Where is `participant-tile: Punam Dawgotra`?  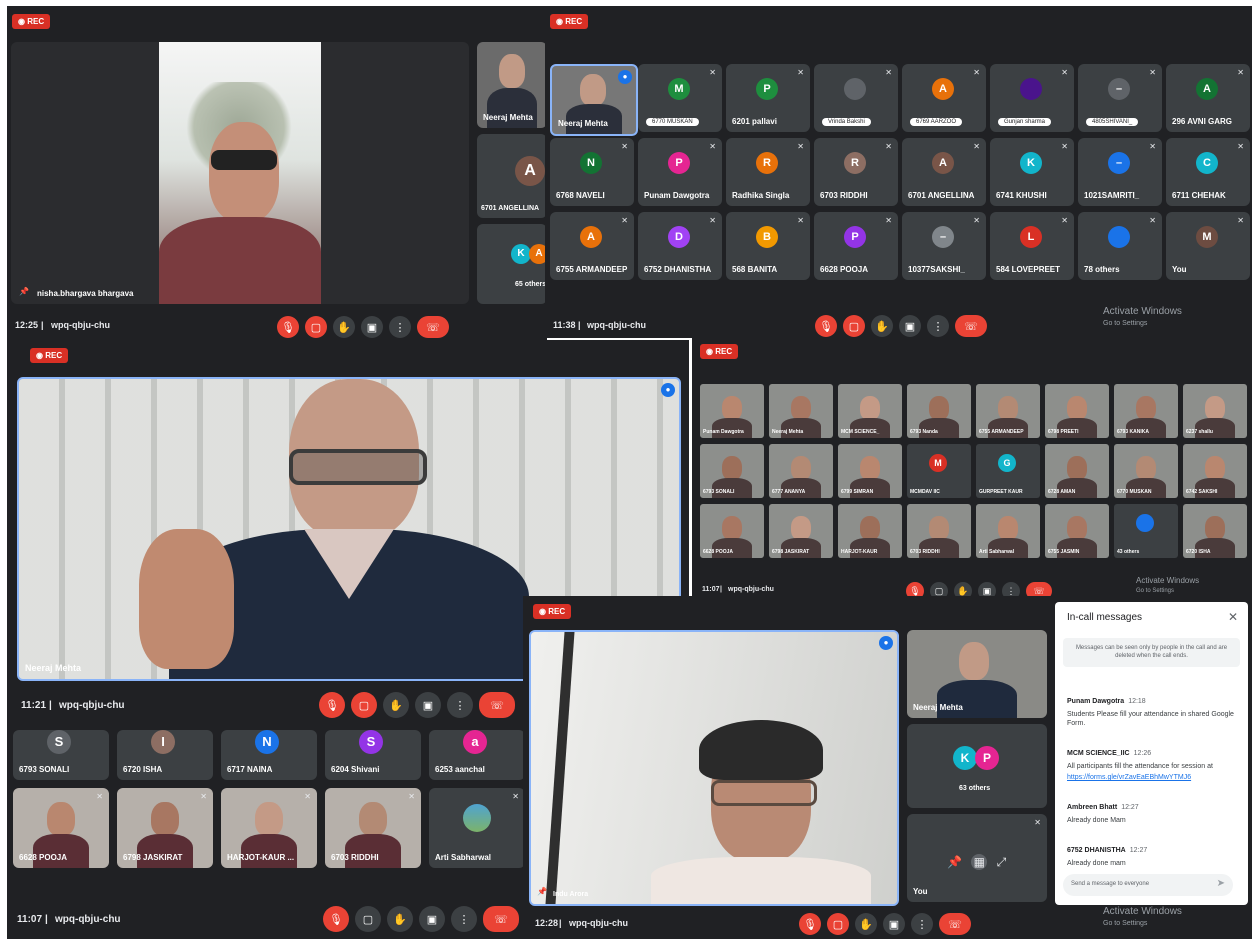 participant-tile: Punam Dawgotra is located at coordinates (732, 411).